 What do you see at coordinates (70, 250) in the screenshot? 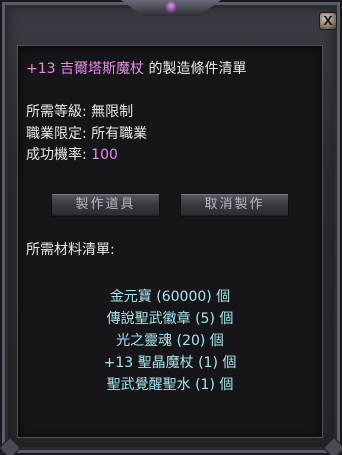
I see `materials-header: 所需材料清單:` at bounding box center [70, 250].